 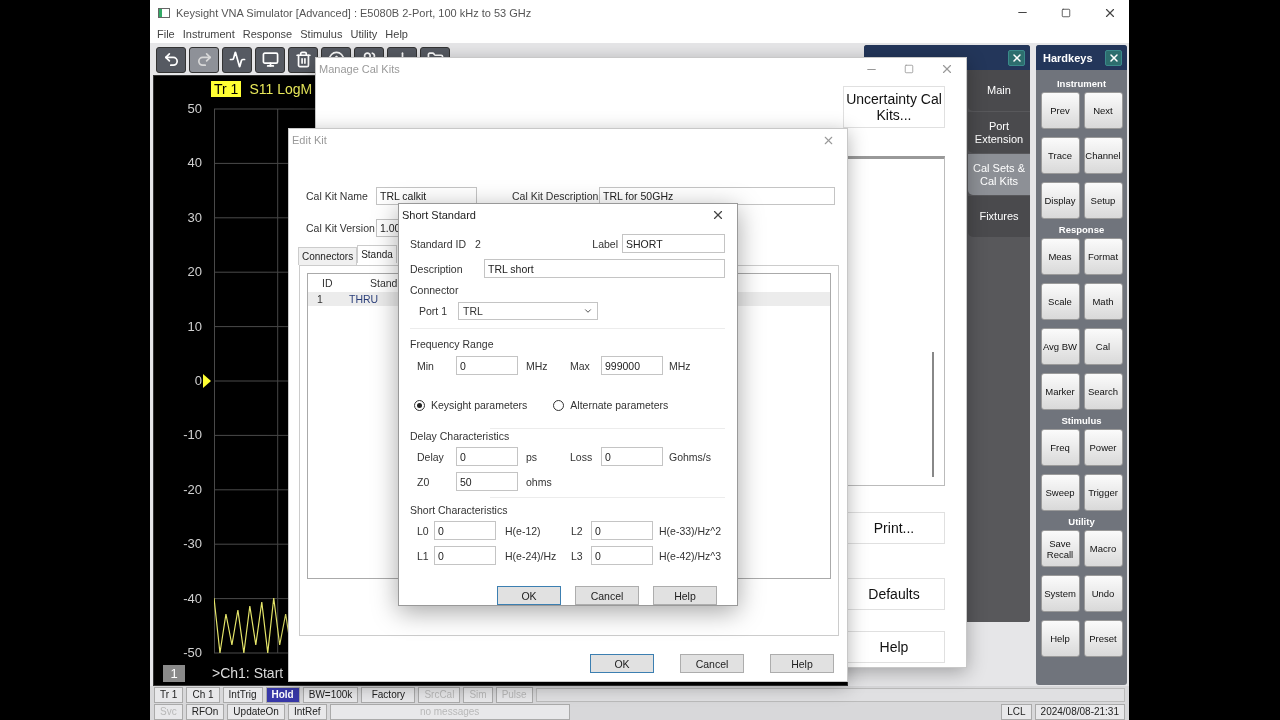 I want to click on axis-tick-label: -20, so click(x=192, y=489).